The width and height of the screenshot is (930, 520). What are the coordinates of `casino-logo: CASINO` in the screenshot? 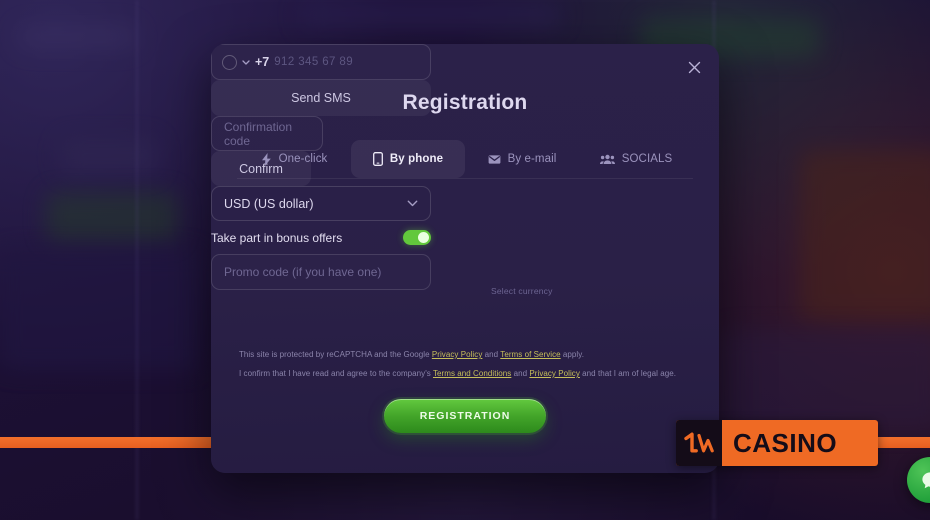 It's located at (777, 443).